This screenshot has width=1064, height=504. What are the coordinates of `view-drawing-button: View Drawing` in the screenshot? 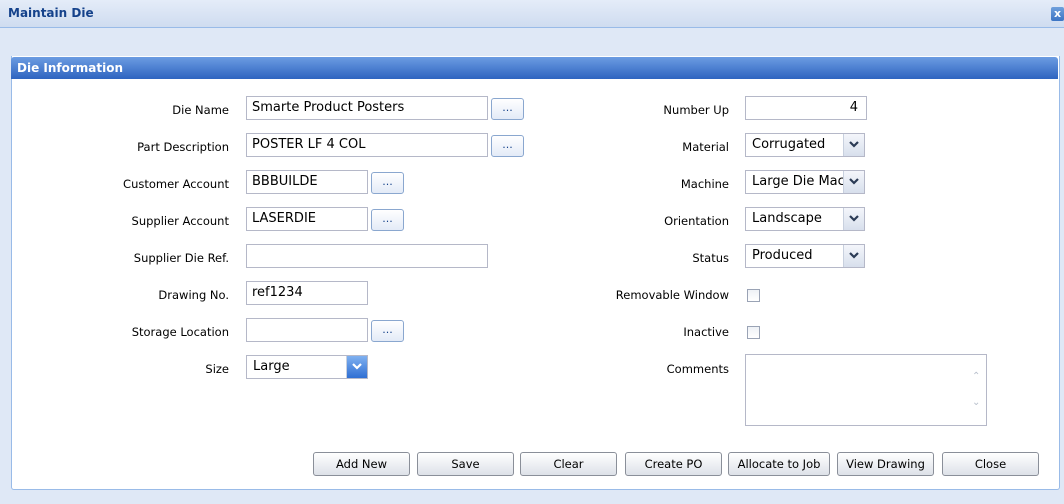 It's located at (885, 464).